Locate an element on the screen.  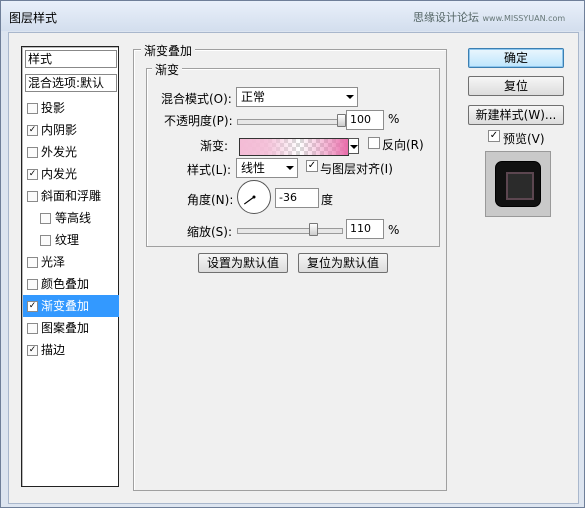
style-item: ✓ 内阴影 is located at coordinates (71, 130).